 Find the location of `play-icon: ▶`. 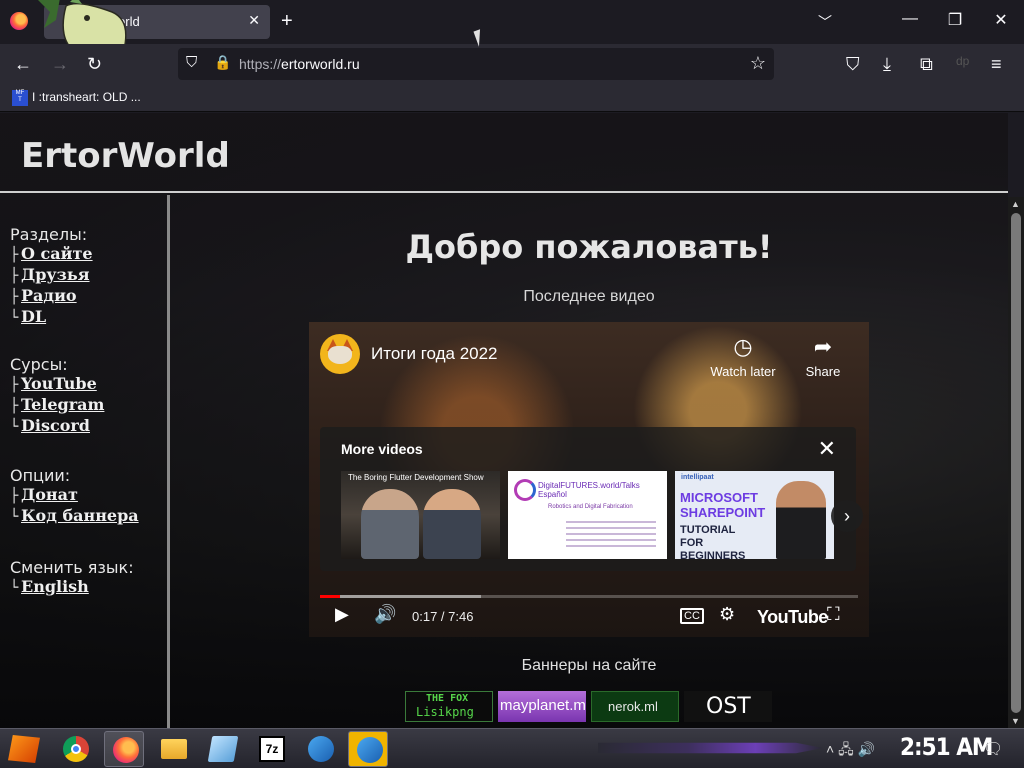

play-icon: ▶ is located at coordinates (342, 614).